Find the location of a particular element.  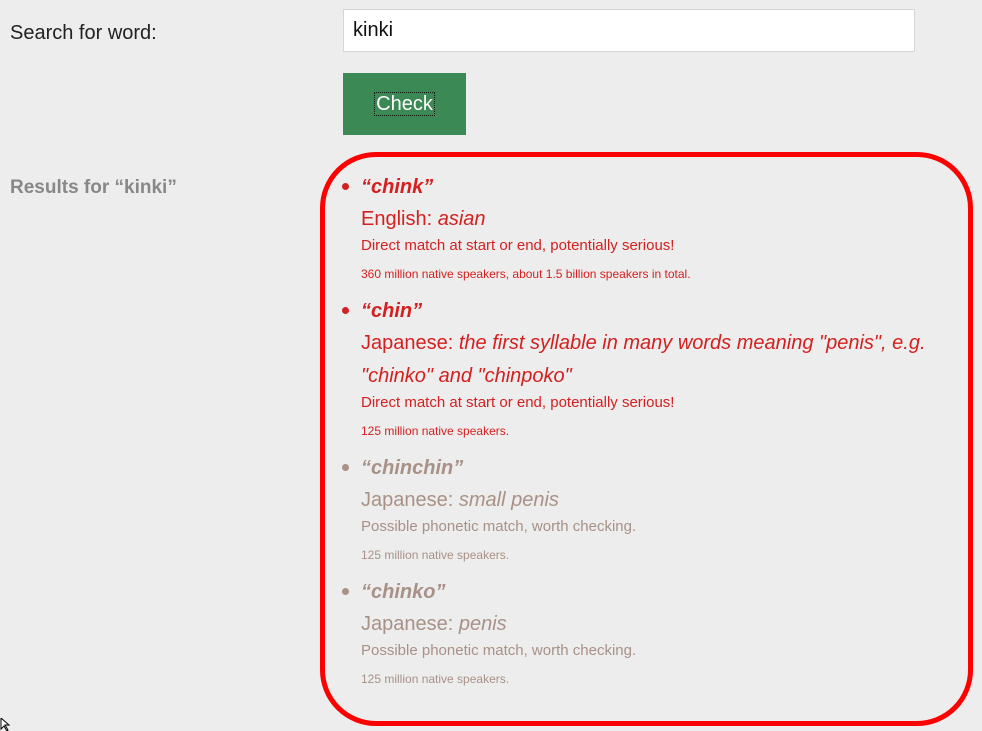

result-meaning: English: asian is located at coordinates (667, 219).